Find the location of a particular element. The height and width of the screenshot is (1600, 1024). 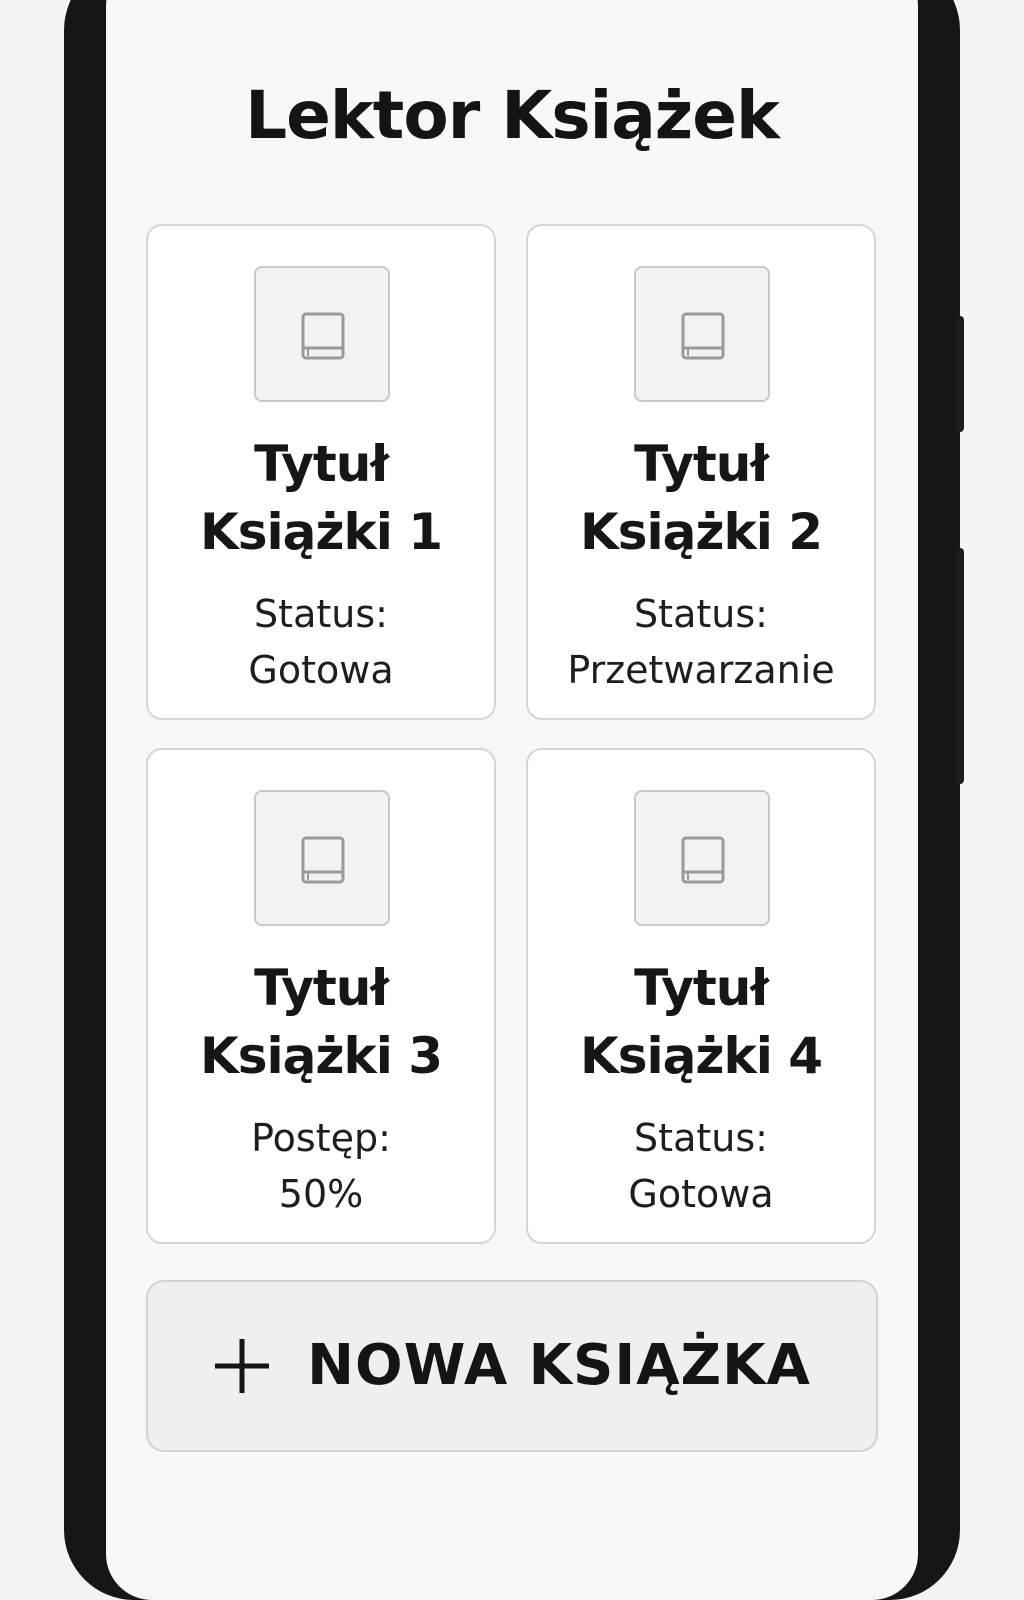

plus-icon is located at coordinates (242, 1366).